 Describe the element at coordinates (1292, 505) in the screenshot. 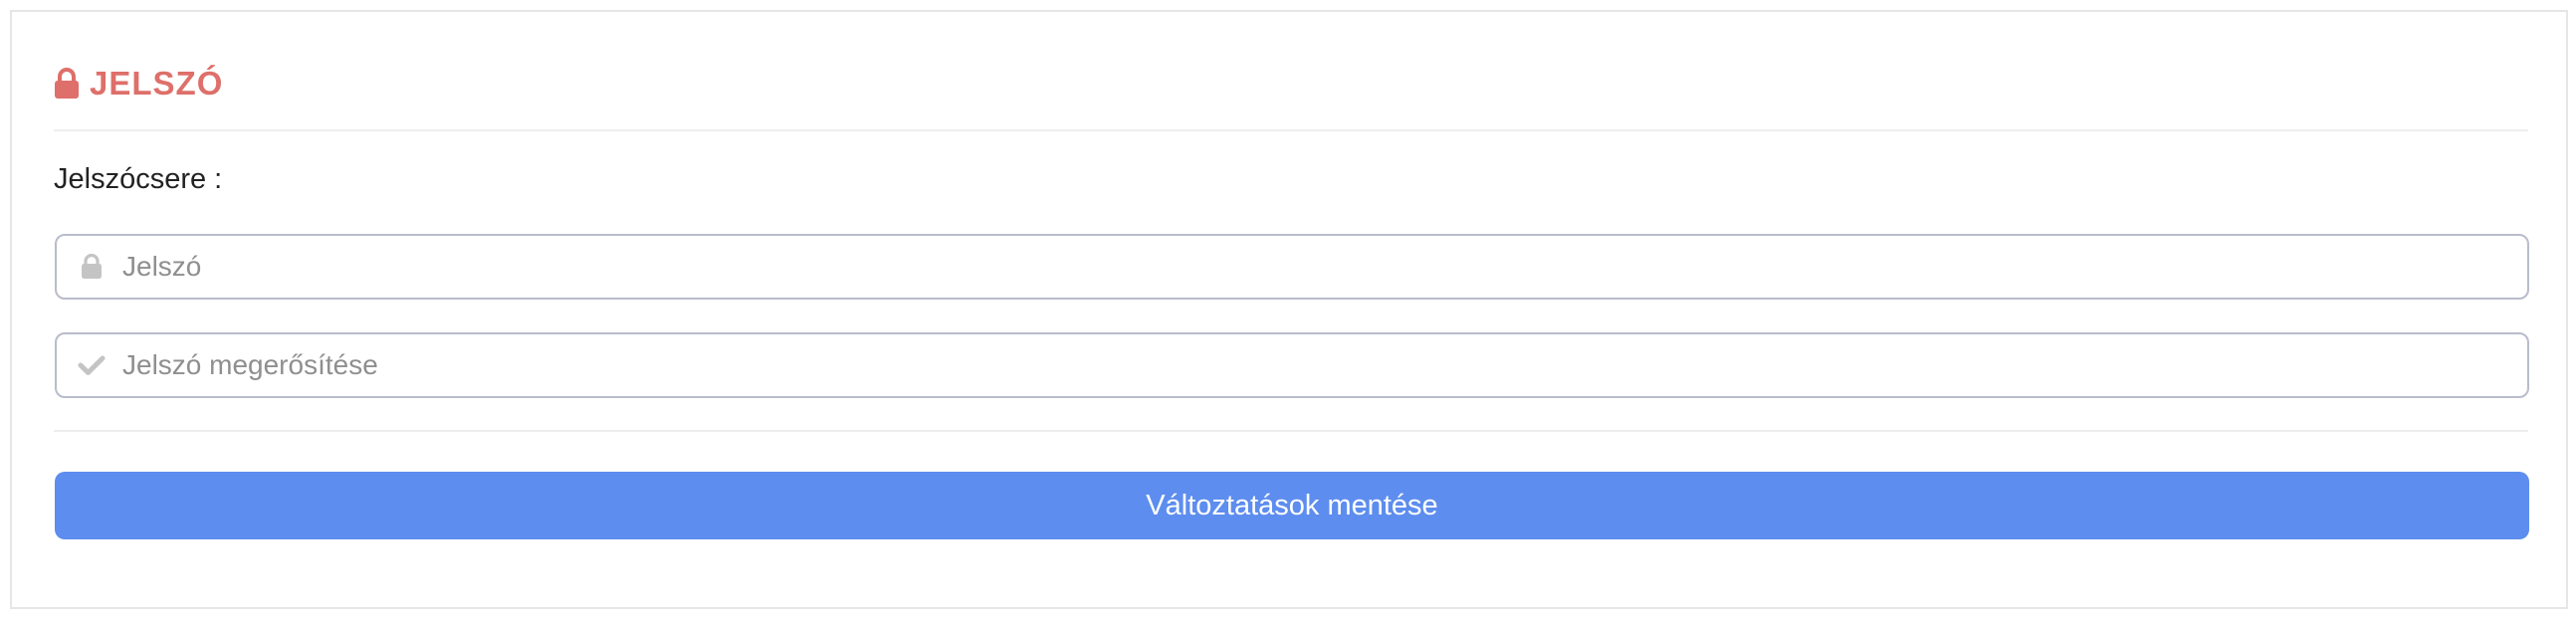

I see `save-changes-button: Változtatások mentése` at that location.